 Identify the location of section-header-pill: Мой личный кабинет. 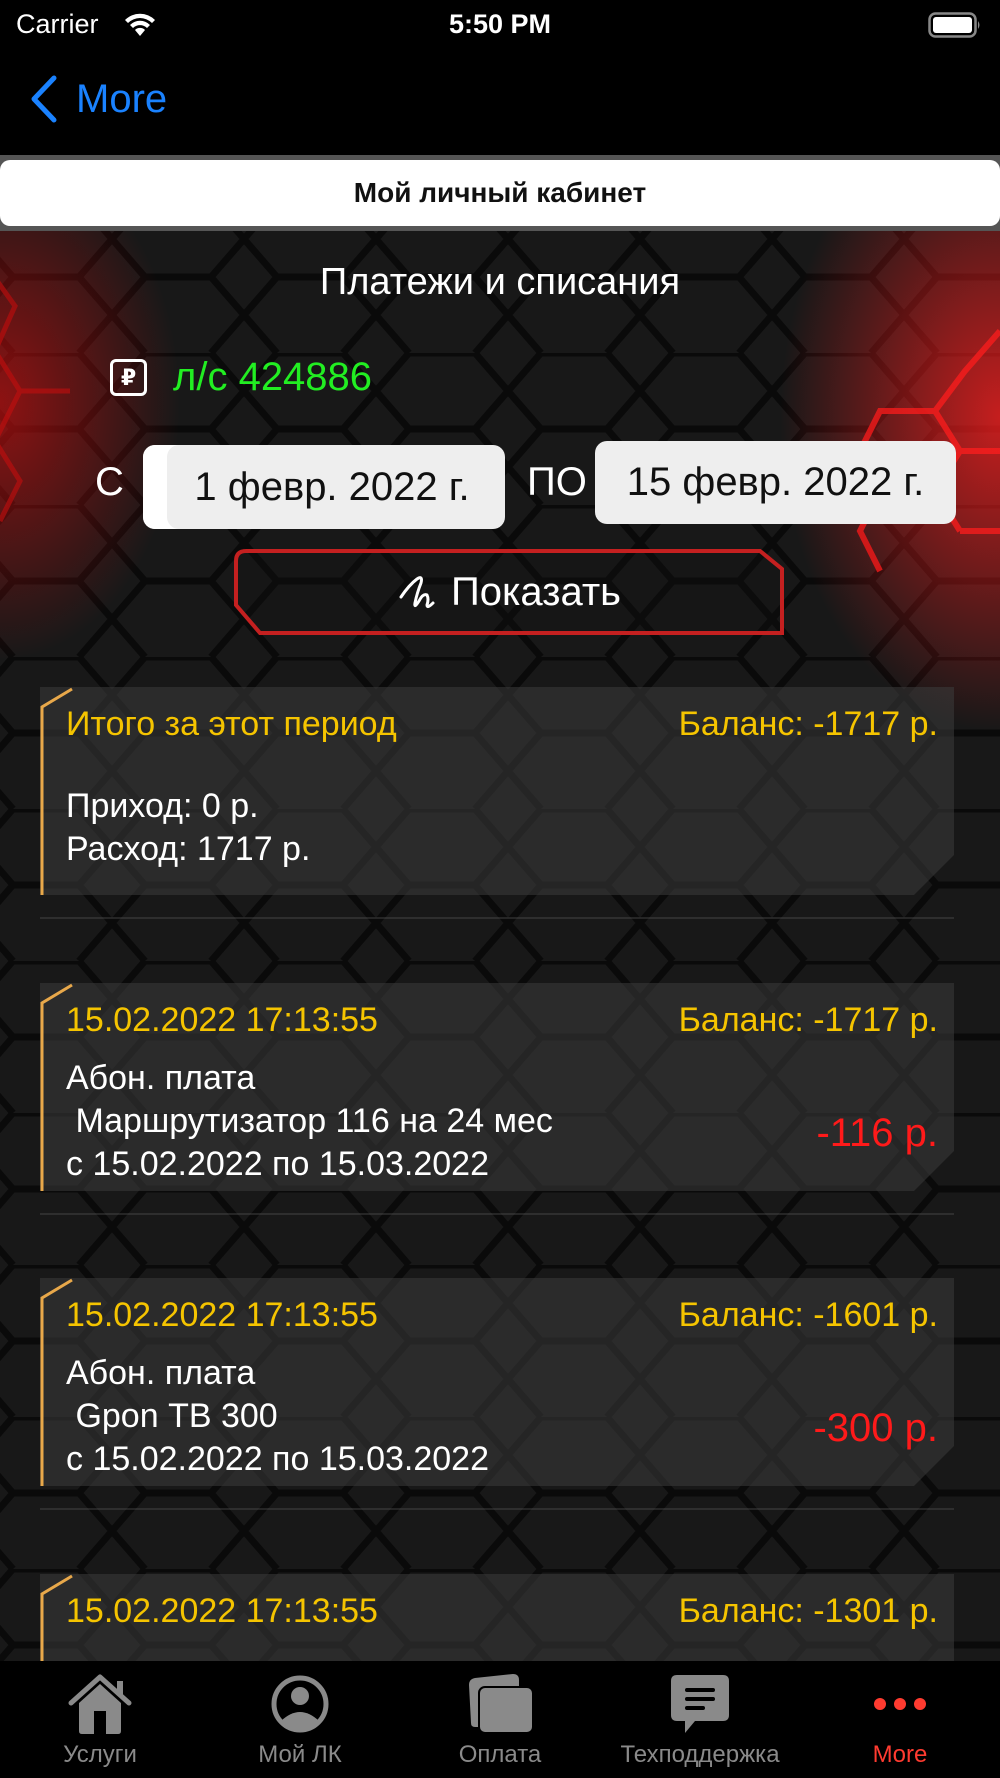
(500, 193).